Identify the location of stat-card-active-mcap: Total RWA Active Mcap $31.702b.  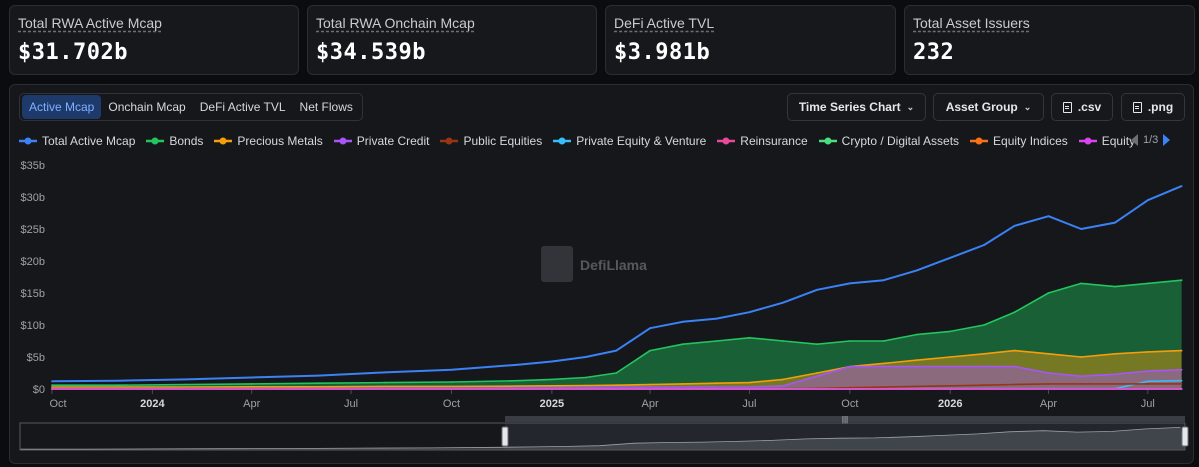
(154, 40).